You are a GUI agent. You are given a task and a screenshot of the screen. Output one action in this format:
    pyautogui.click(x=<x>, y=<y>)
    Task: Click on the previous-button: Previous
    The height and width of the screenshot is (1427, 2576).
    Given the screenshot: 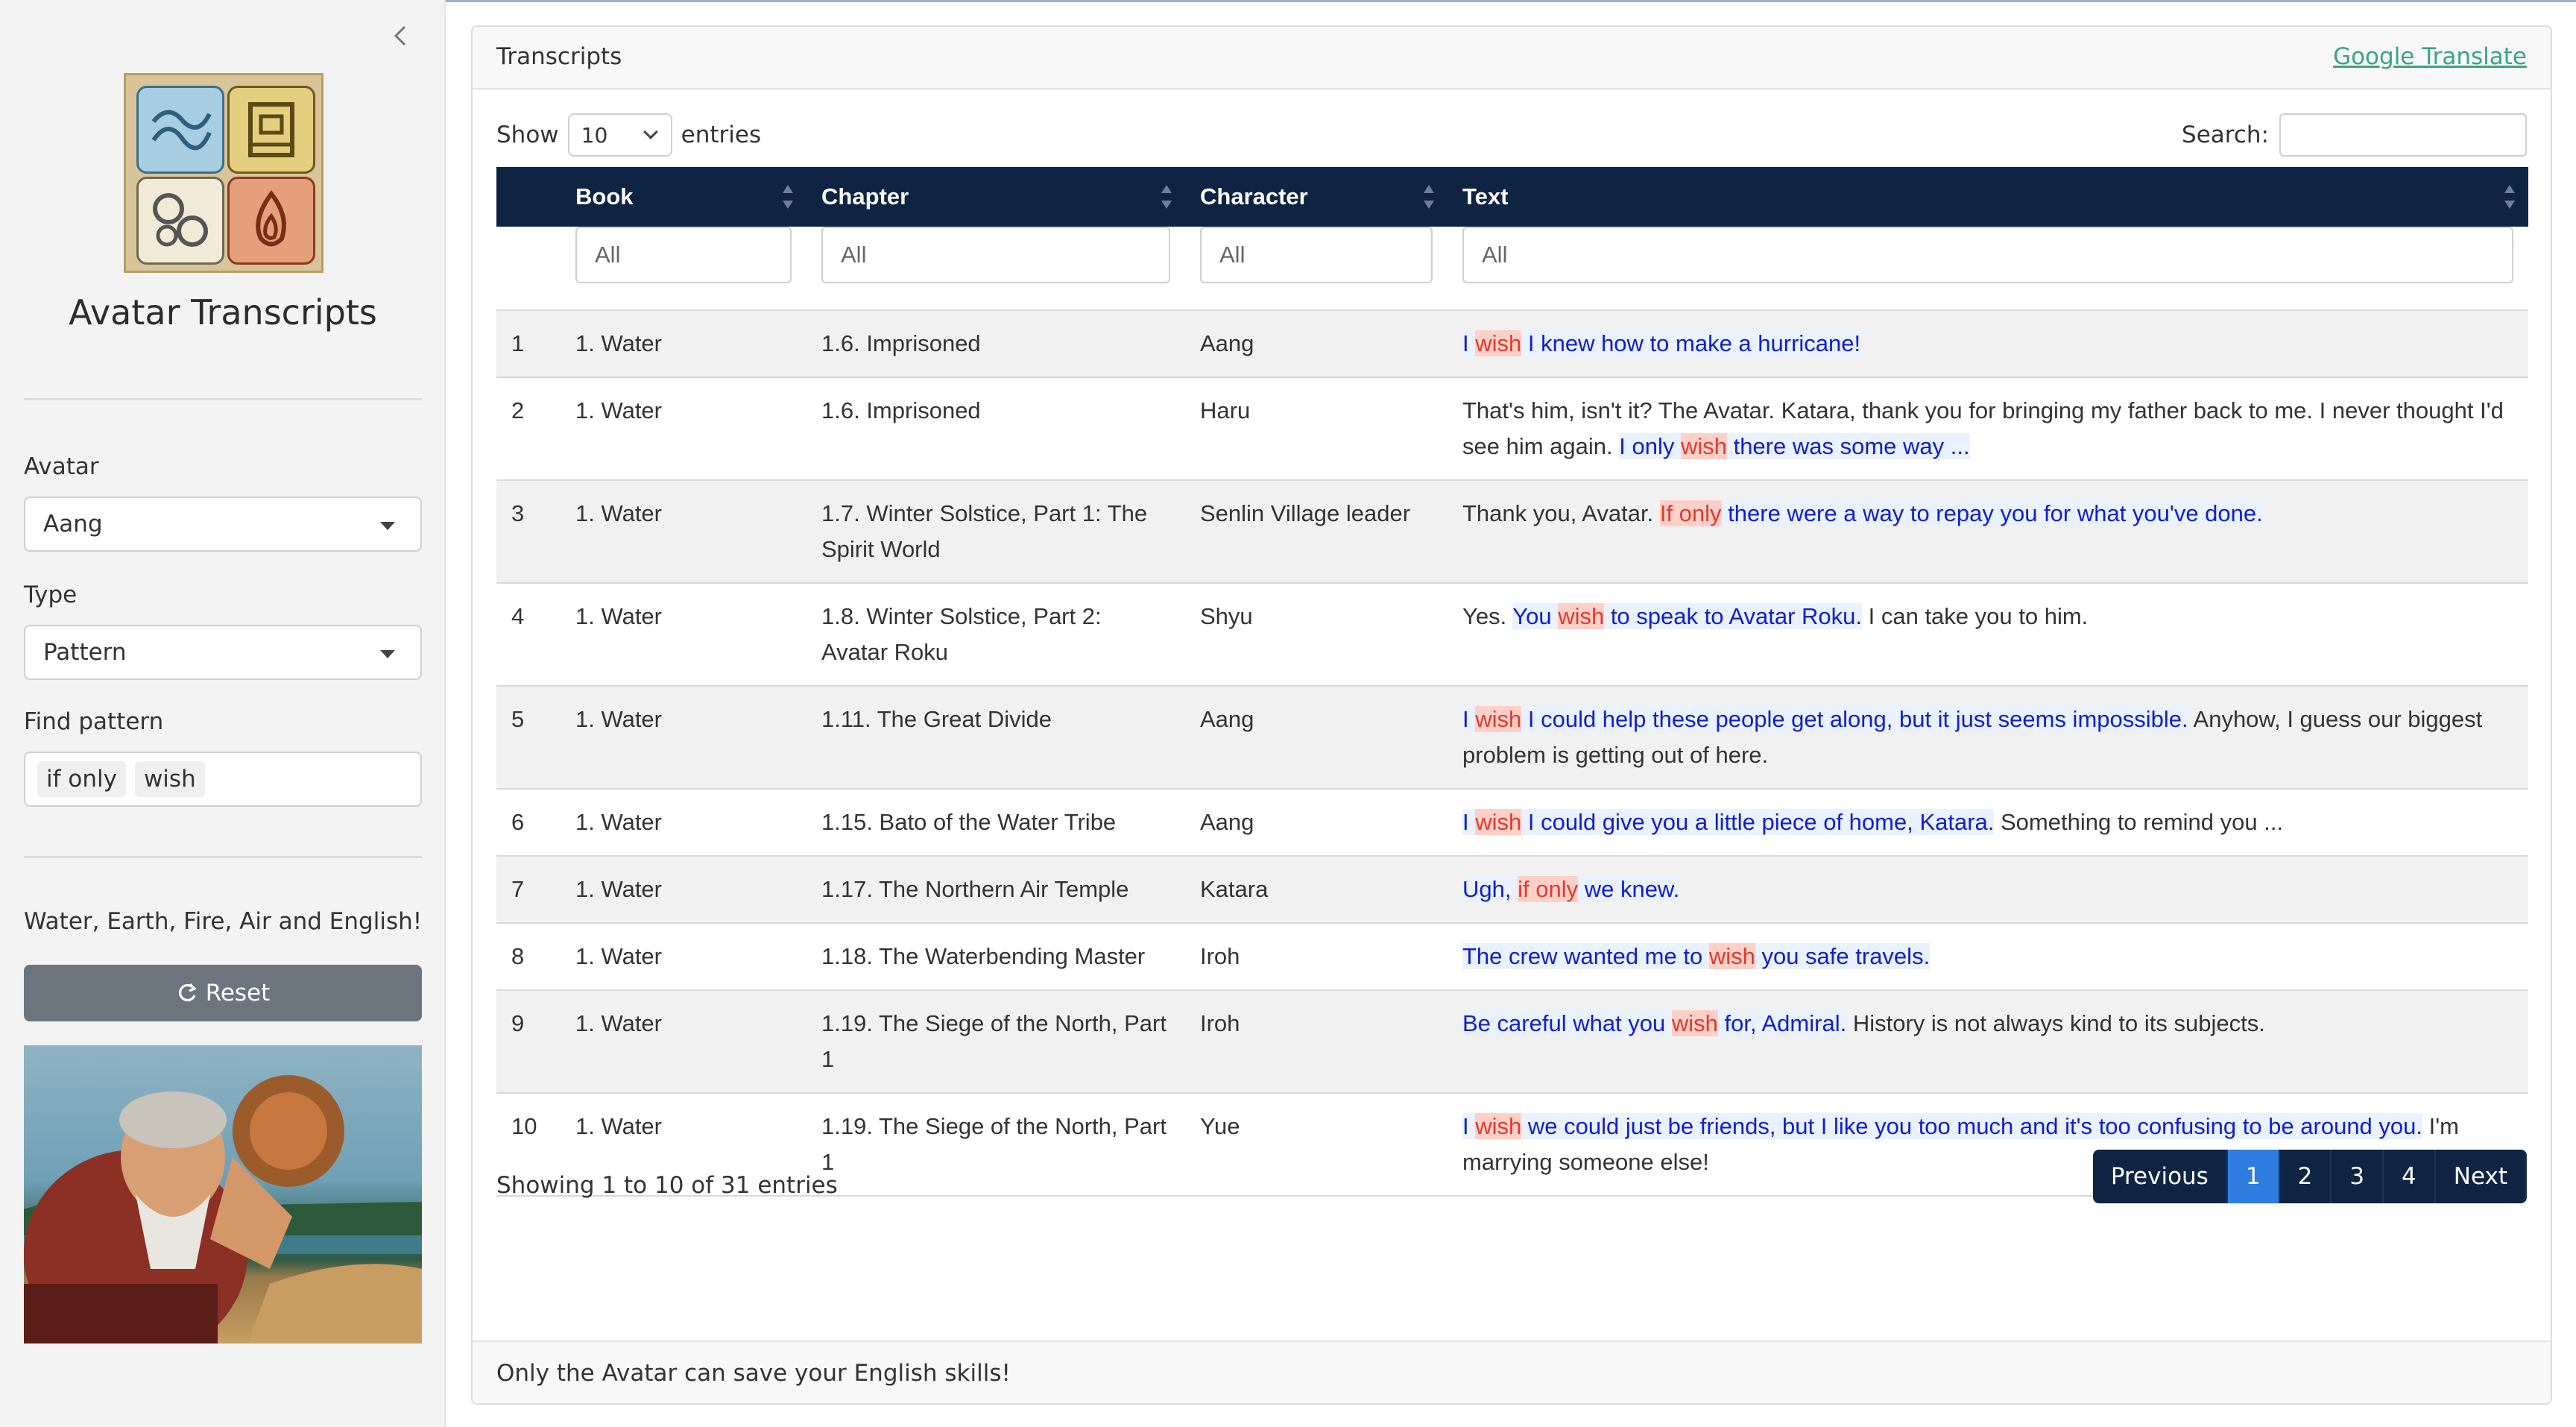 What is the action you would take?
    pyautogui.click(x=2160, y=1177)
    